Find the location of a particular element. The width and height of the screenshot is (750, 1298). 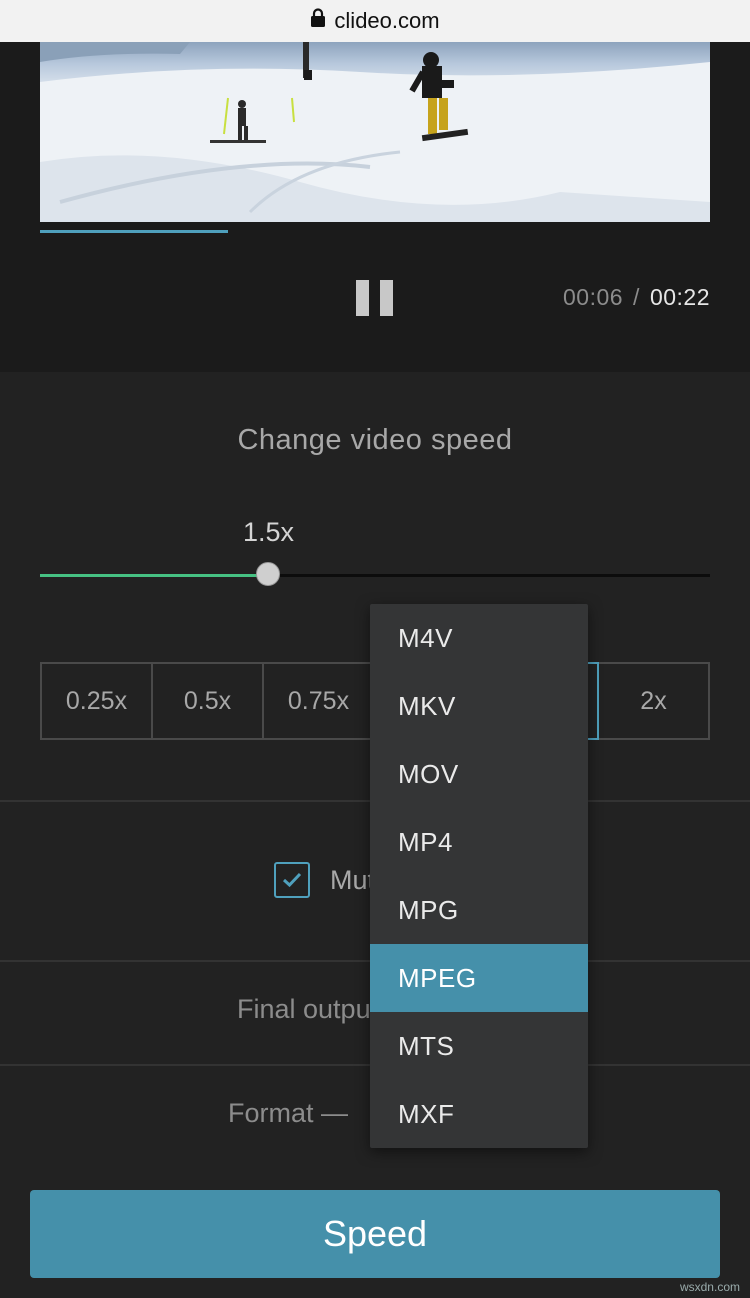

speed-preset-0-75x: 0.75x is located at coordinates (319, 701).